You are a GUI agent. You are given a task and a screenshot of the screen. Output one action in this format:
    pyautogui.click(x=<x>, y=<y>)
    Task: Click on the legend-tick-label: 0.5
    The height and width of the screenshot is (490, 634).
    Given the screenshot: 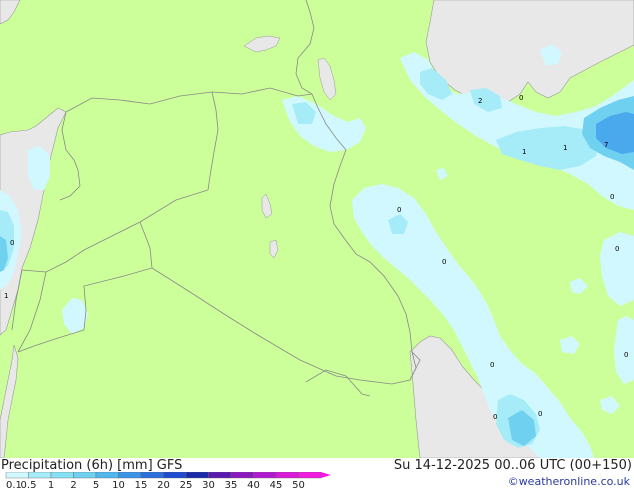 What is the action you would take?
    pyautogui.click(x=29, y=485)
    